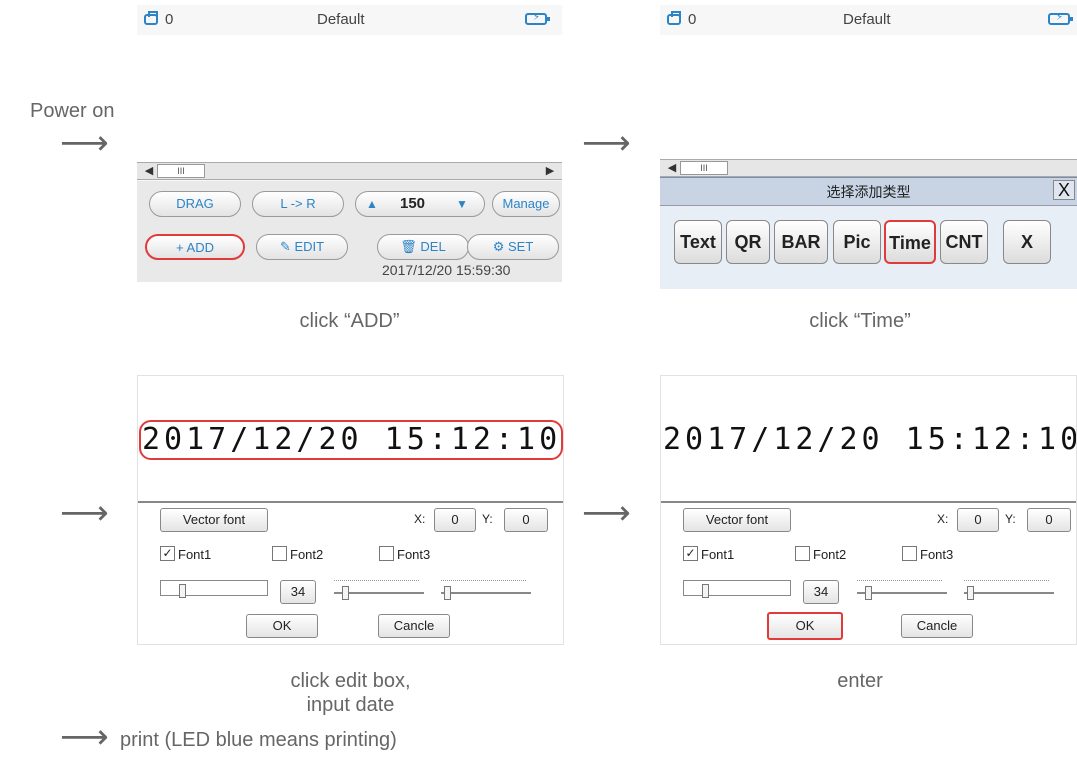  I want to click on separator, so click(350, 502).